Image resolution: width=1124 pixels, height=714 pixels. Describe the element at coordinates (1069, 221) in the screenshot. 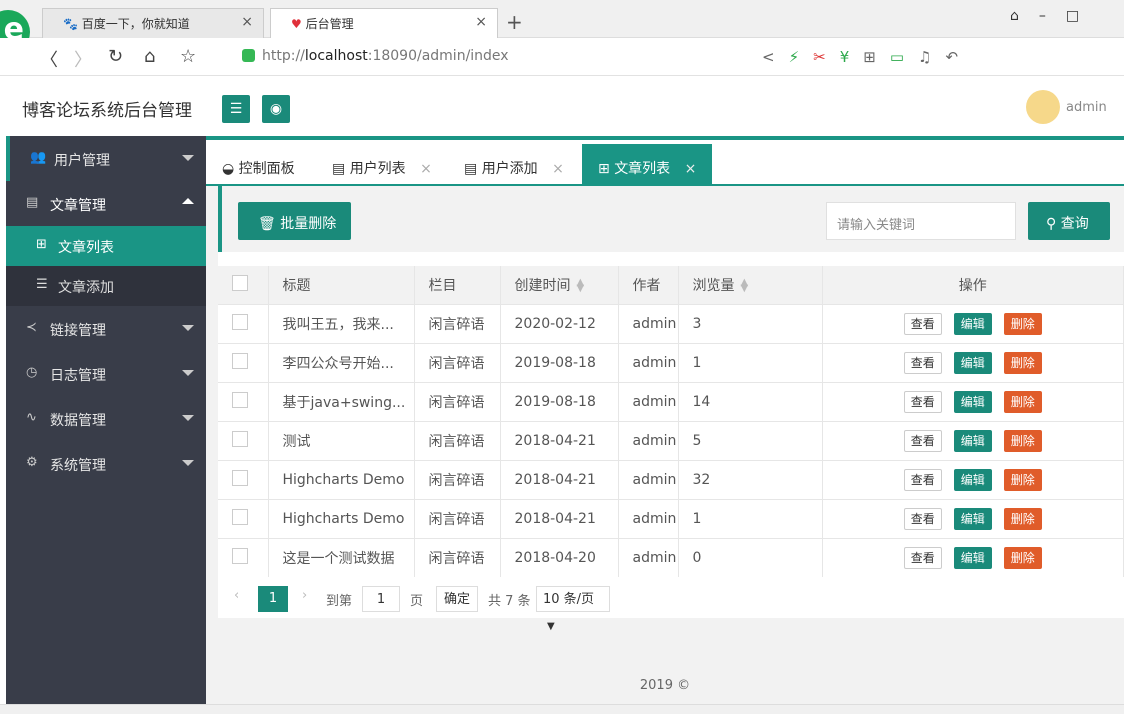

I see `search-button: ⚲ 查询` at that location.